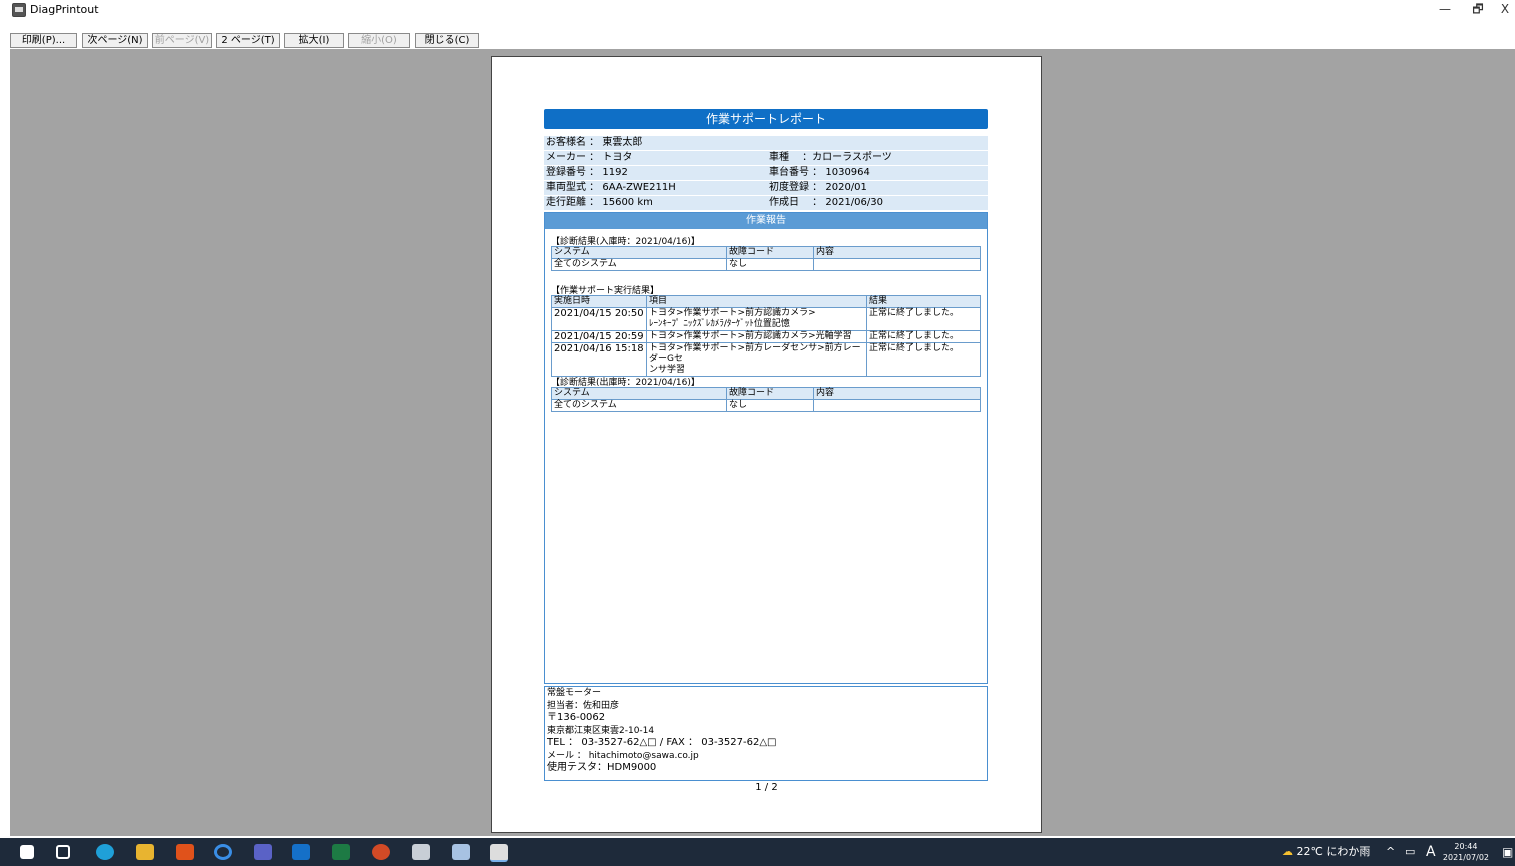 The image size is (1515, 866). What do you see at coordinates (757, 16) in the screenshot?
I see `title-bar: DiagPrintout — 🗗 X` at bounding box center [757, 16].